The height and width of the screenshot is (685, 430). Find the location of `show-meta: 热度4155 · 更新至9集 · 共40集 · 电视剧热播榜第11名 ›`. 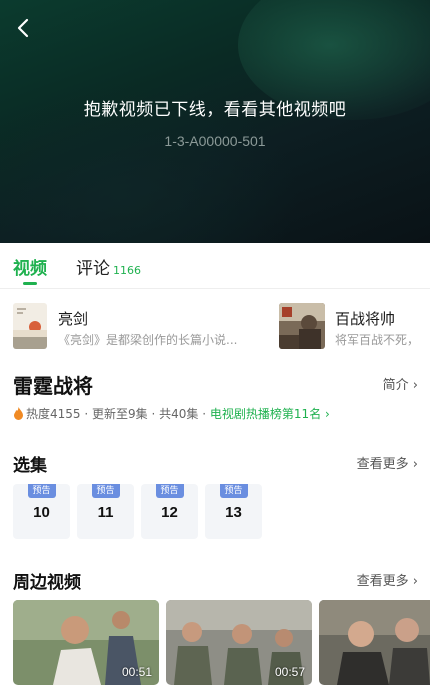

show-meta: 热度4155 · 更新至9集 · 共40集 · 电视剧热播榜第11名 › is located at coordinates (171, 413).